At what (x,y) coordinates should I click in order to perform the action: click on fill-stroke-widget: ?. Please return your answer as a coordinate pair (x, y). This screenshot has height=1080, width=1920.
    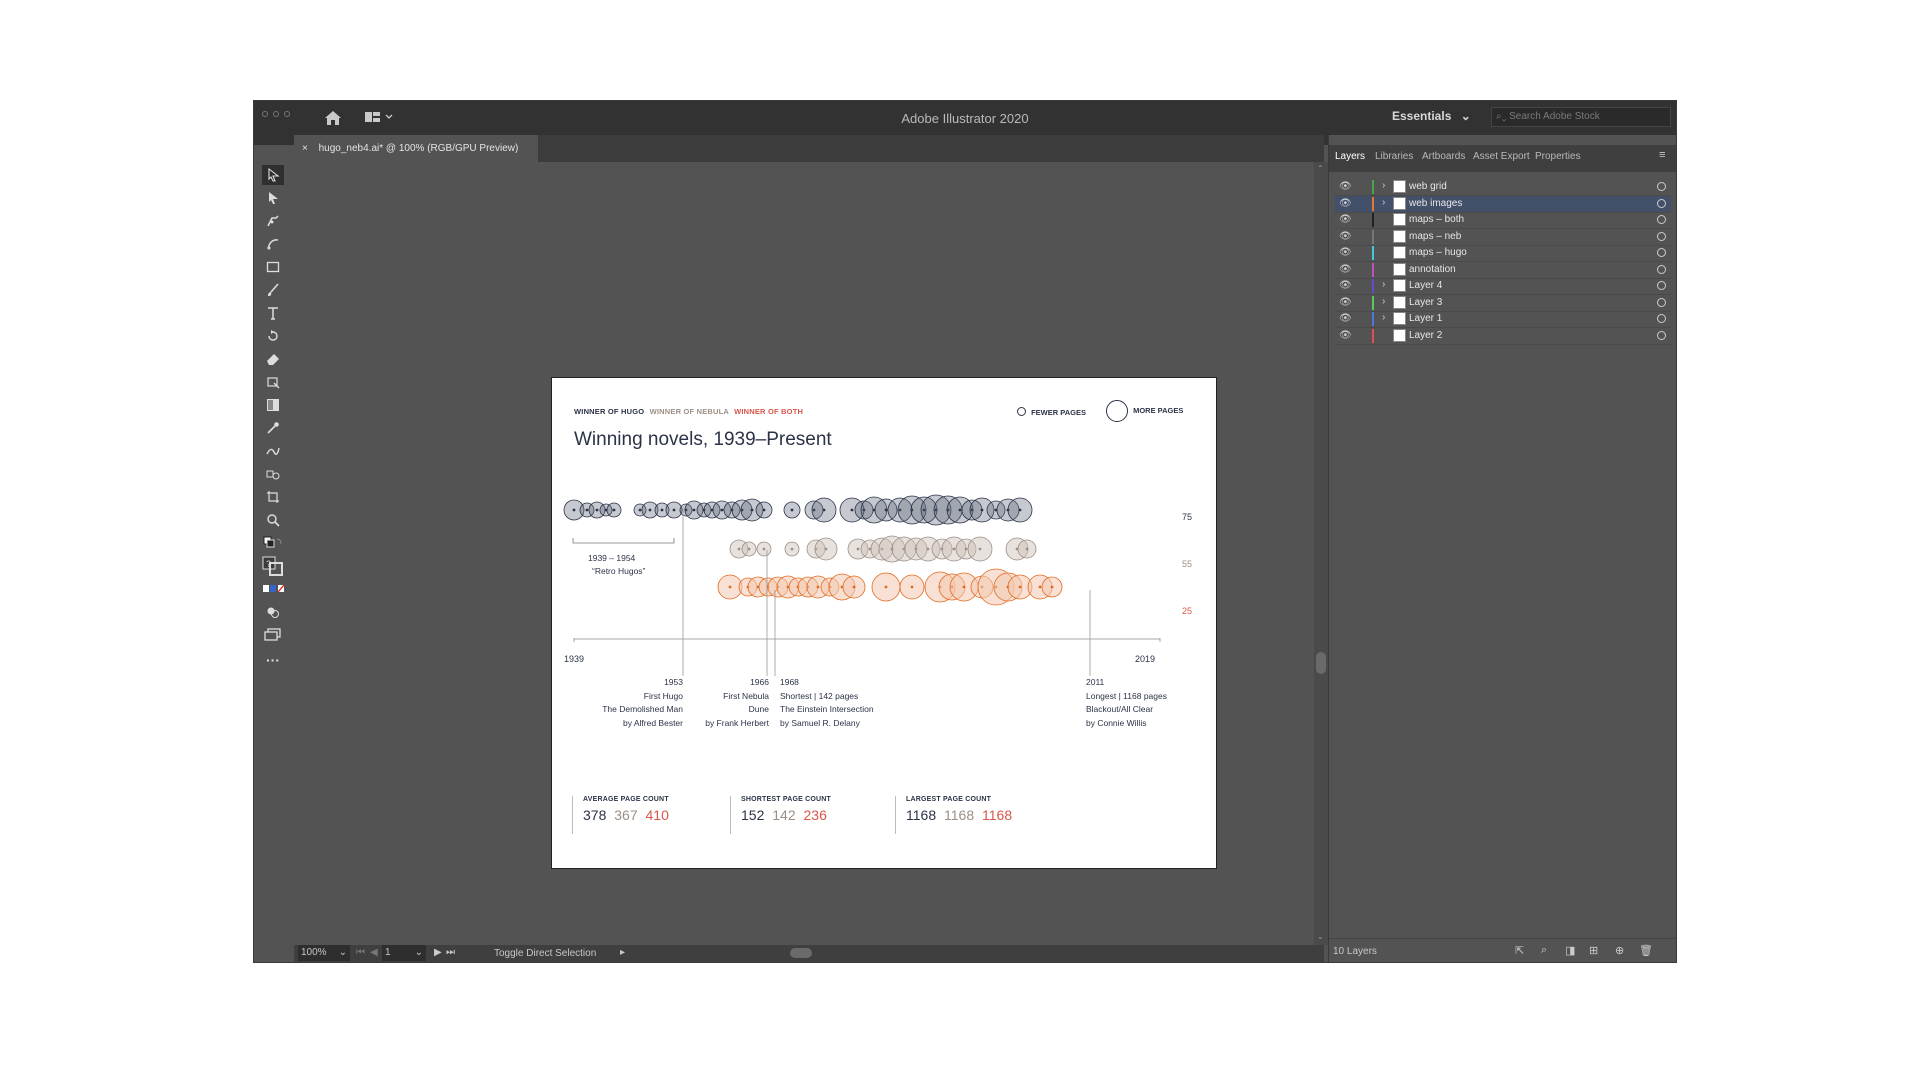
    Looking at the image, I should click on (273, 566).